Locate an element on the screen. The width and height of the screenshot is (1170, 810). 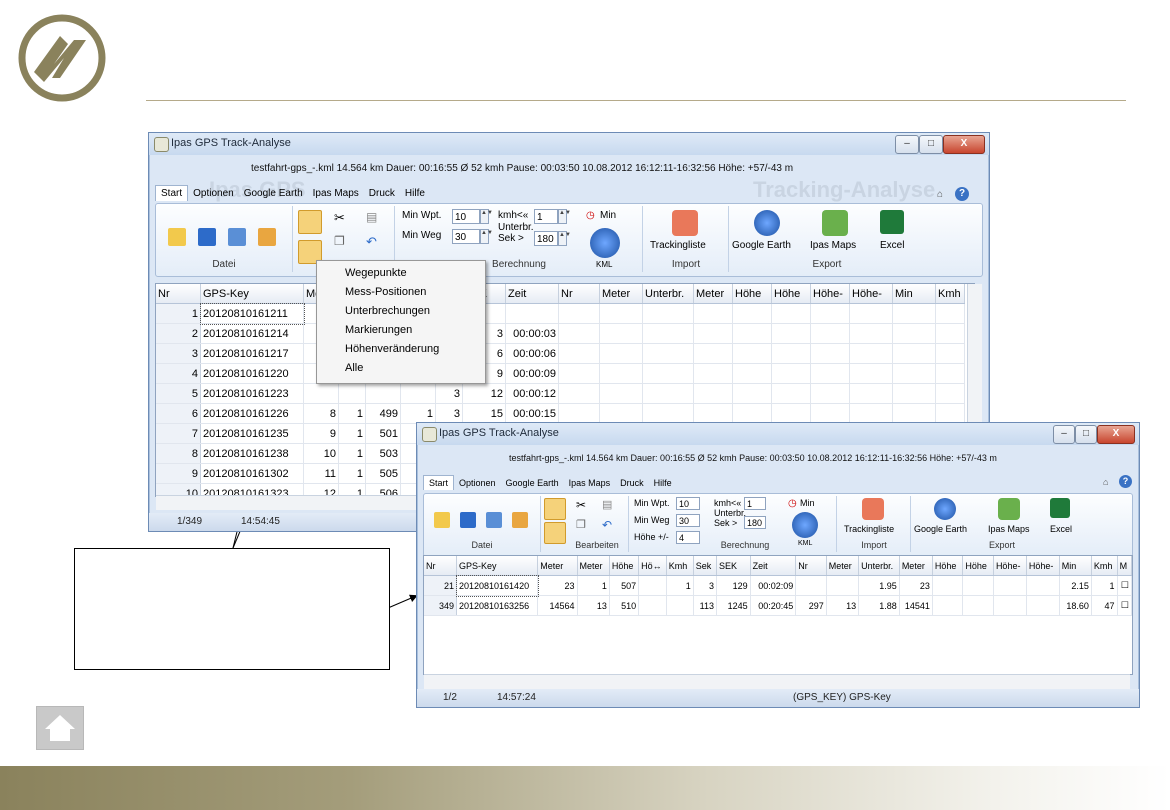
google-earth-button: Google Earth is located at coordinates (761, 245).